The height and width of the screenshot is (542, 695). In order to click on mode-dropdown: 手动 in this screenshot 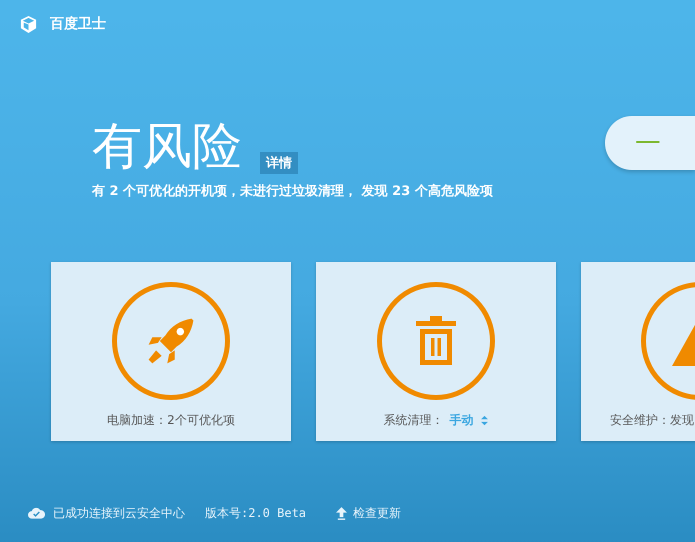, I will do `click(462, 420)`.